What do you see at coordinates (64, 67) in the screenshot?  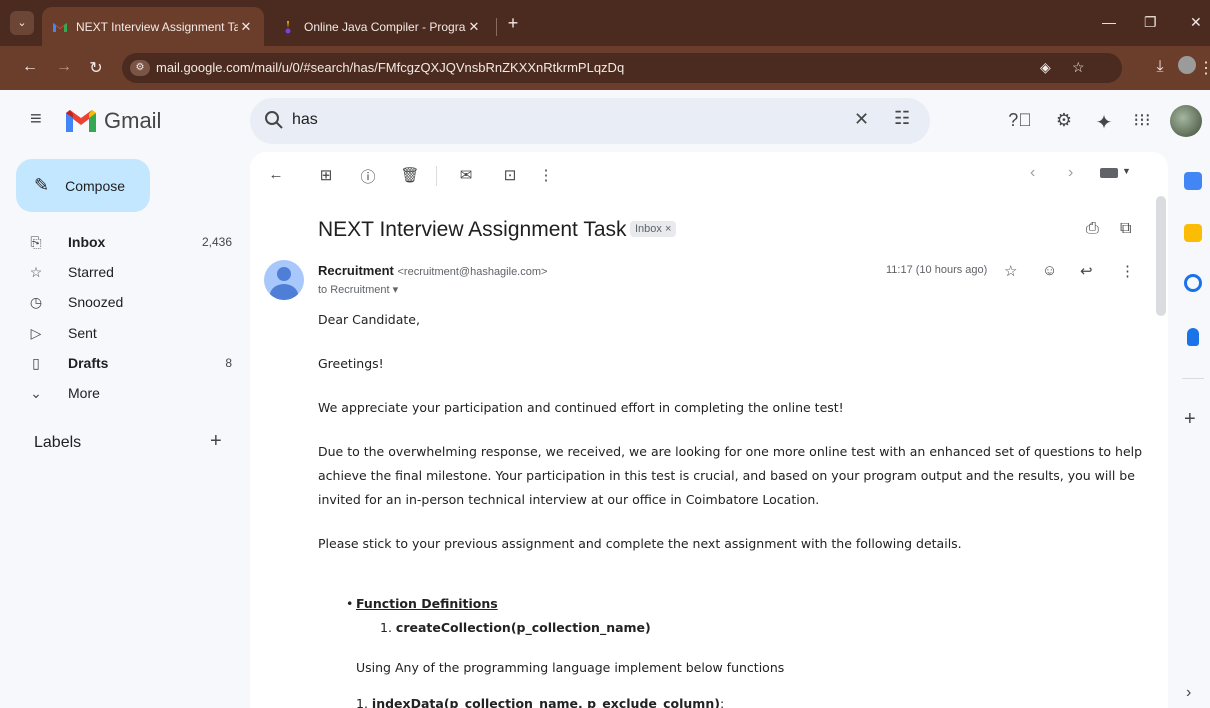 I see `forward-icon: →` at bounding box center [64, 67].